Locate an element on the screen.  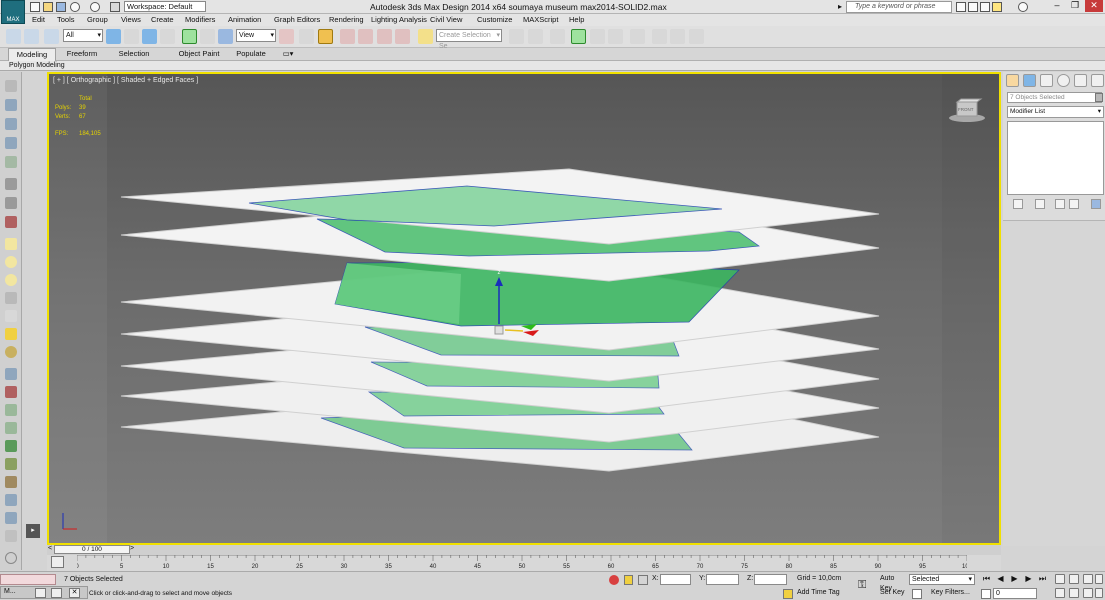
pivot-center-icon is located at coordinates (286, 36).